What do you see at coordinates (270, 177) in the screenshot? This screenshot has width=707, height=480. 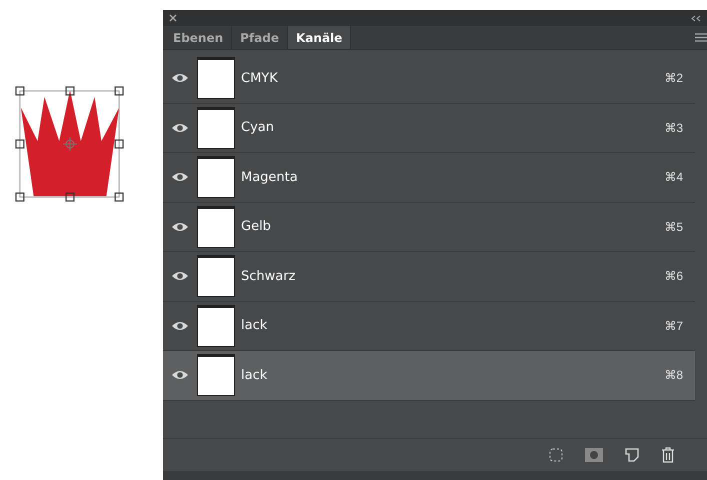 I see `channel-name: Magenta` at bounding box center [270, 177].